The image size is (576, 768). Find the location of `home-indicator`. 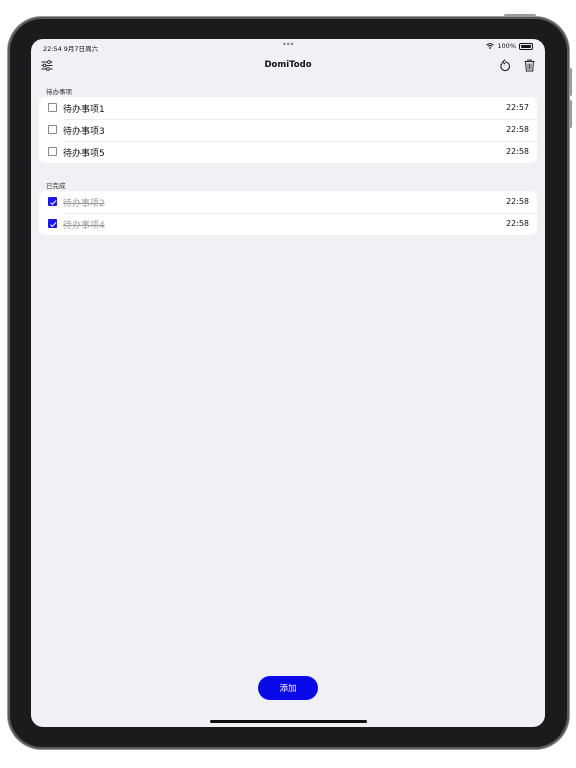

home-indicator is located at coordinates (288, 721).